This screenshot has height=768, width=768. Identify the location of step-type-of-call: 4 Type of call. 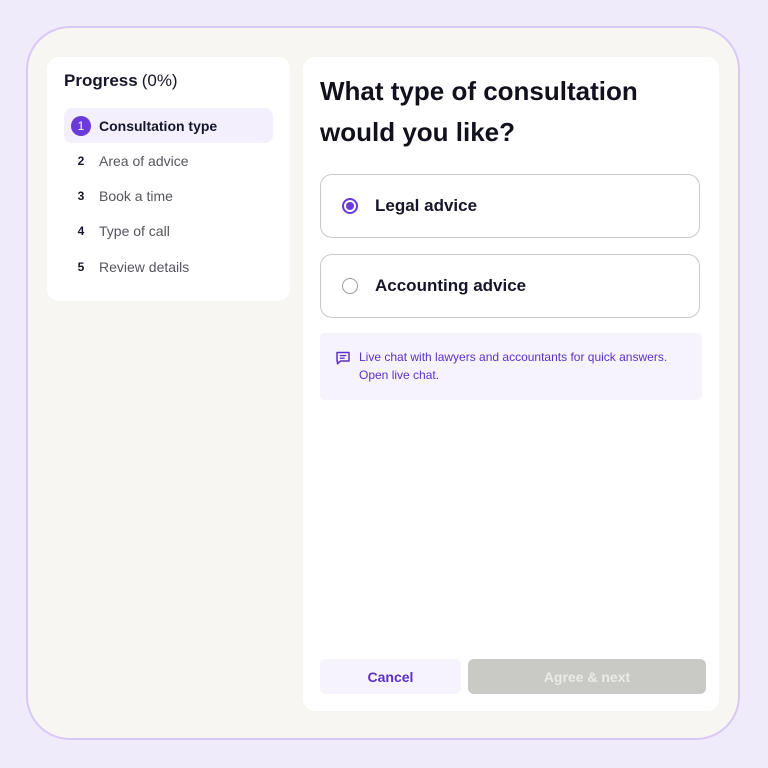
(168, 231).